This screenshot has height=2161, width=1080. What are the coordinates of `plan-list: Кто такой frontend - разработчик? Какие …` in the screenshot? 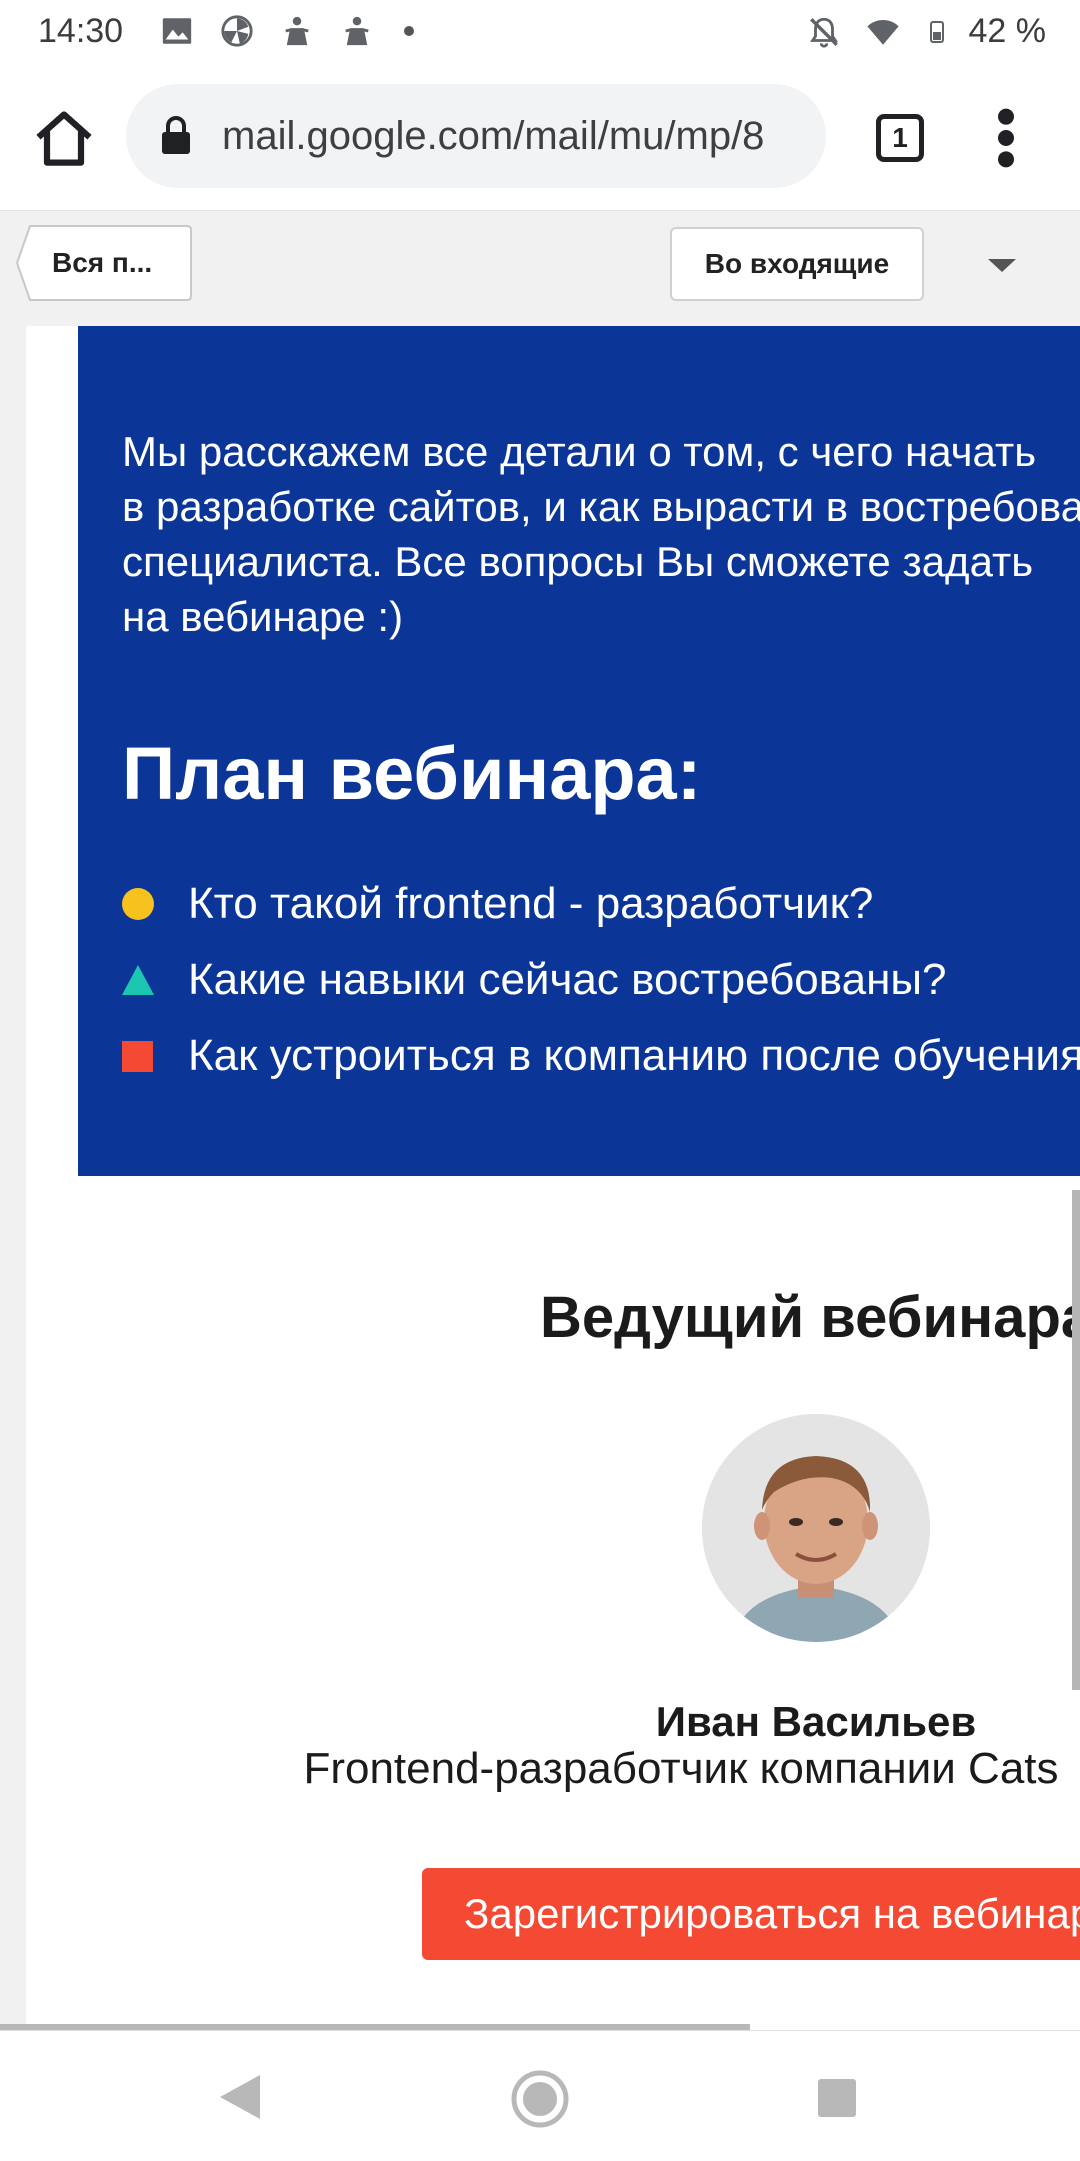 It's located at (601, 980).